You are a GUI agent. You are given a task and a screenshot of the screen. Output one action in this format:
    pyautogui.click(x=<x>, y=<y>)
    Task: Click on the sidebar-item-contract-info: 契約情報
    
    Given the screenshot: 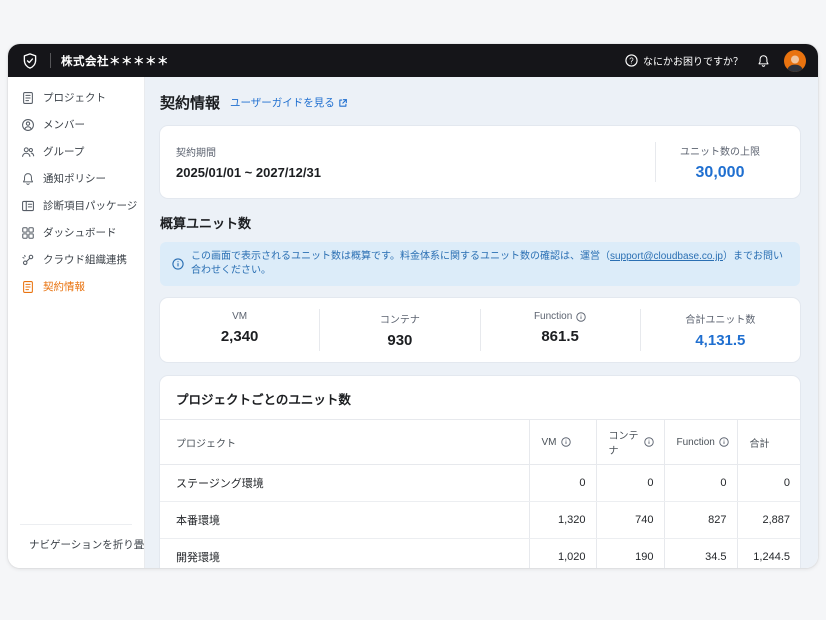 What is the action you would take?
    pyautogui.click(x=76, y=286)
    